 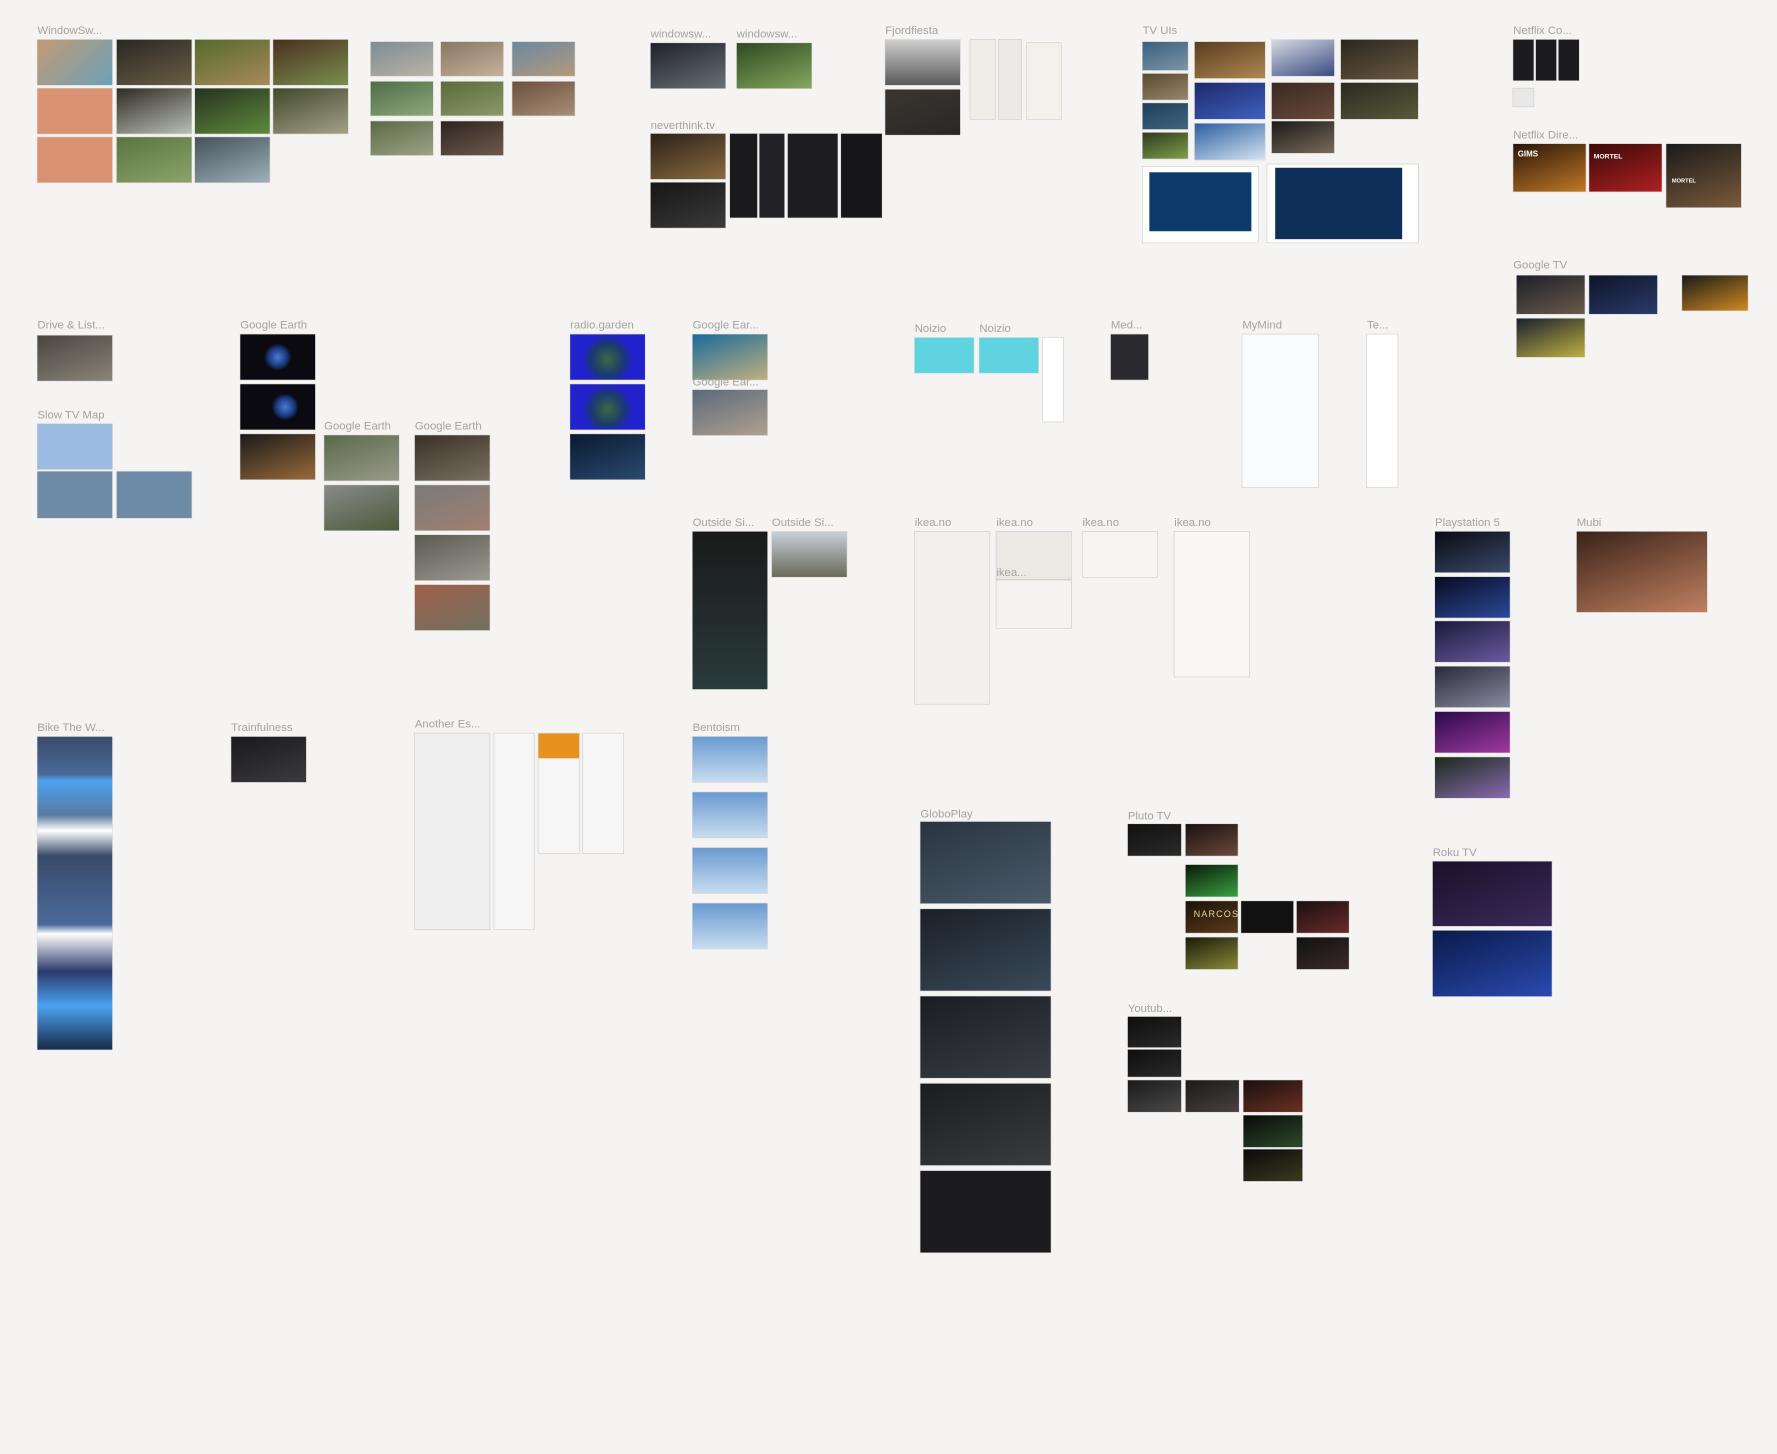 I want to click on thumbnail-windowswap-street, so click(x=688, y=66).